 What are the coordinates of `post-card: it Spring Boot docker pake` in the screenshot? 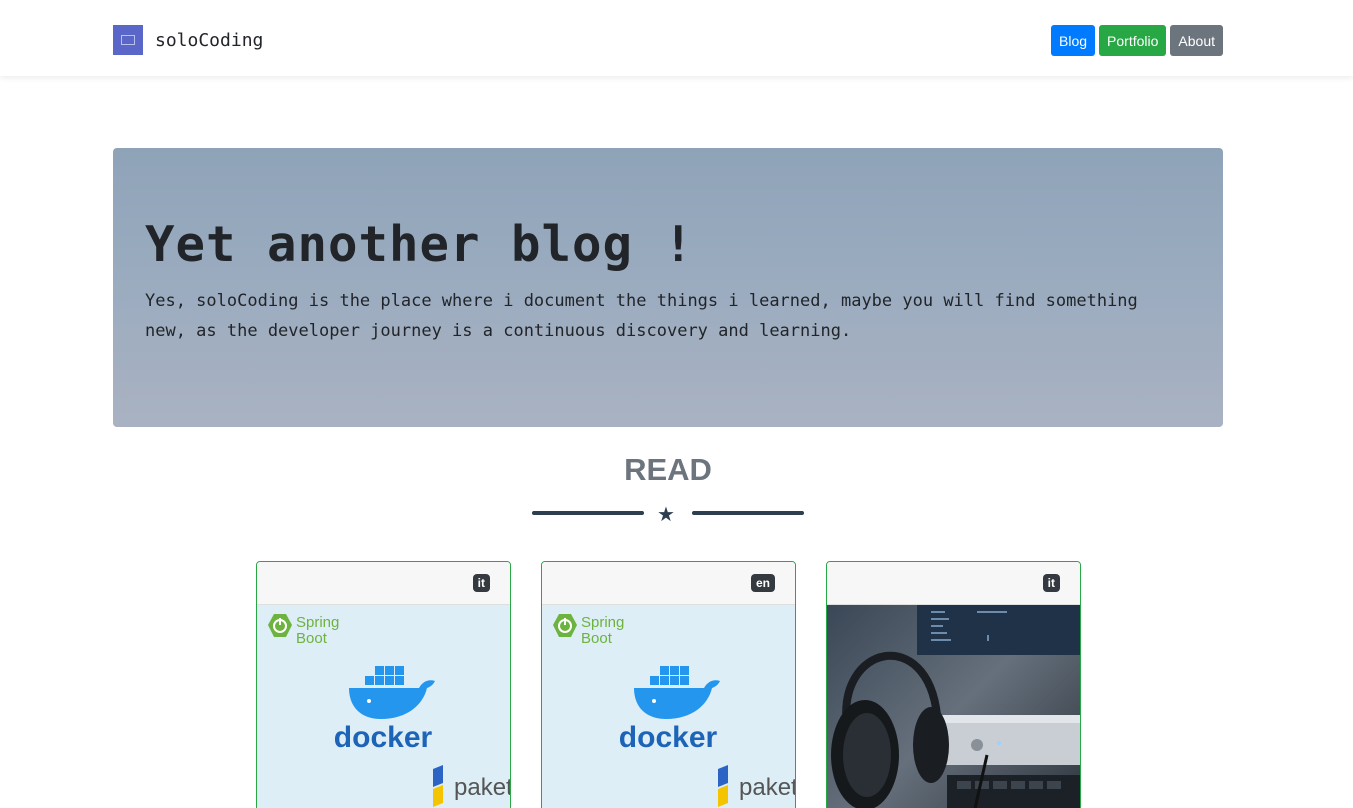 It's located at (383, 684).